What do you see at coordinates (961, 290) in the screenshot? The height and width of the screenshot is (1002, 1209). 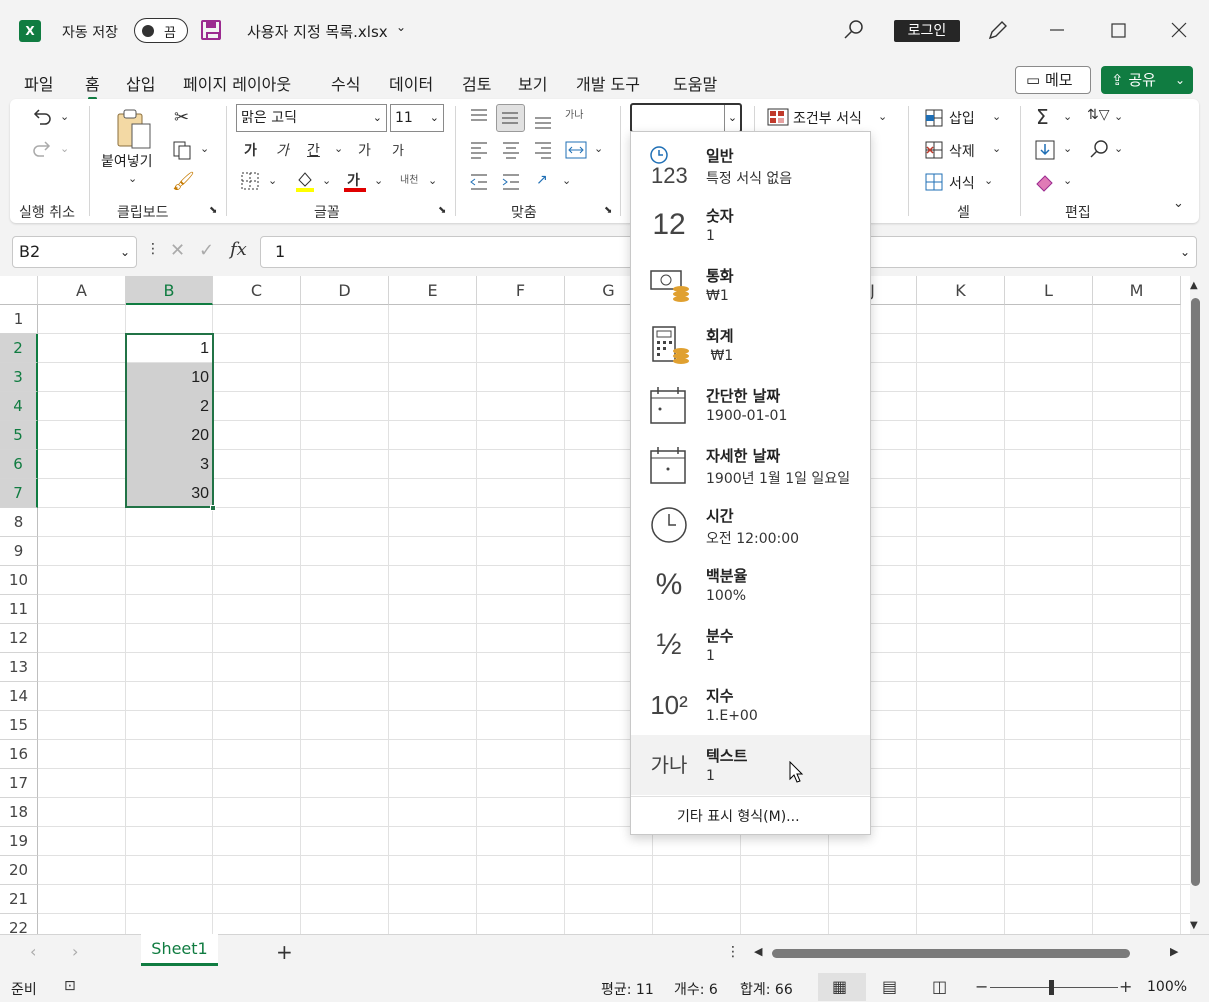 I see `column-header-k: K` at bounding box center [961, 290].